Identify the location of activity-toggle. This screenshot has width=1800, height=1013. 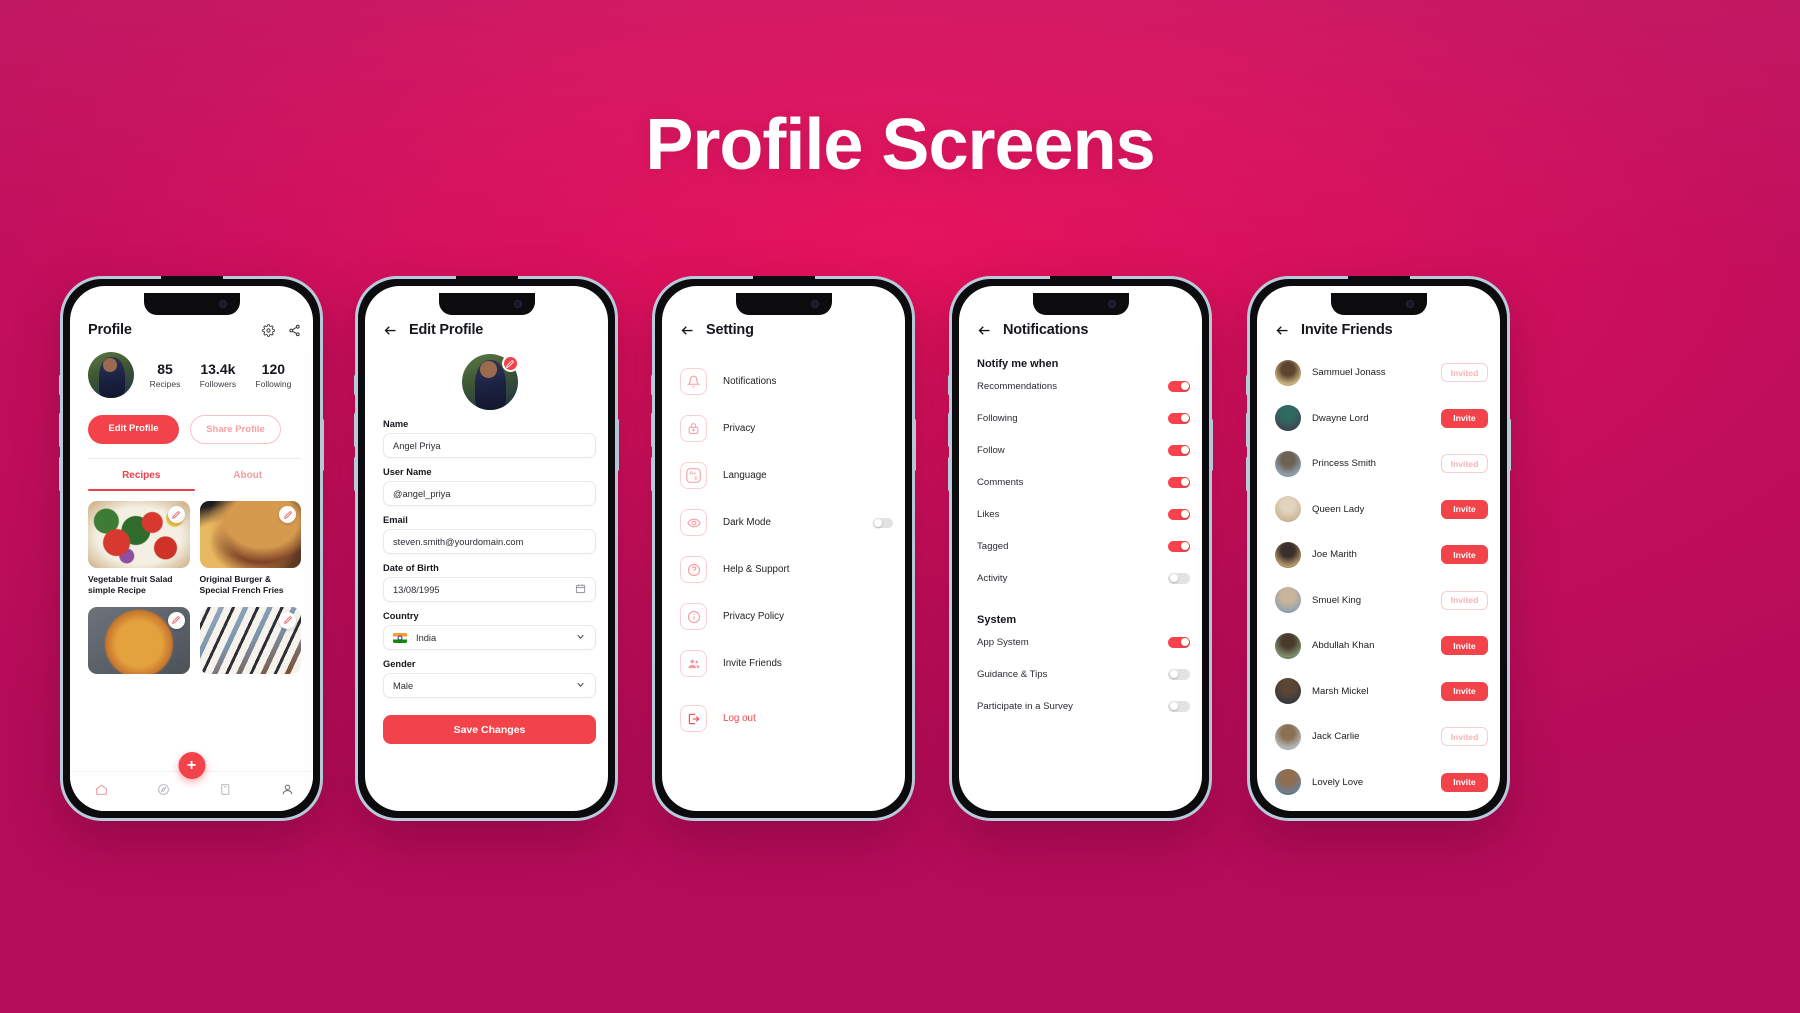
(1179, 578).